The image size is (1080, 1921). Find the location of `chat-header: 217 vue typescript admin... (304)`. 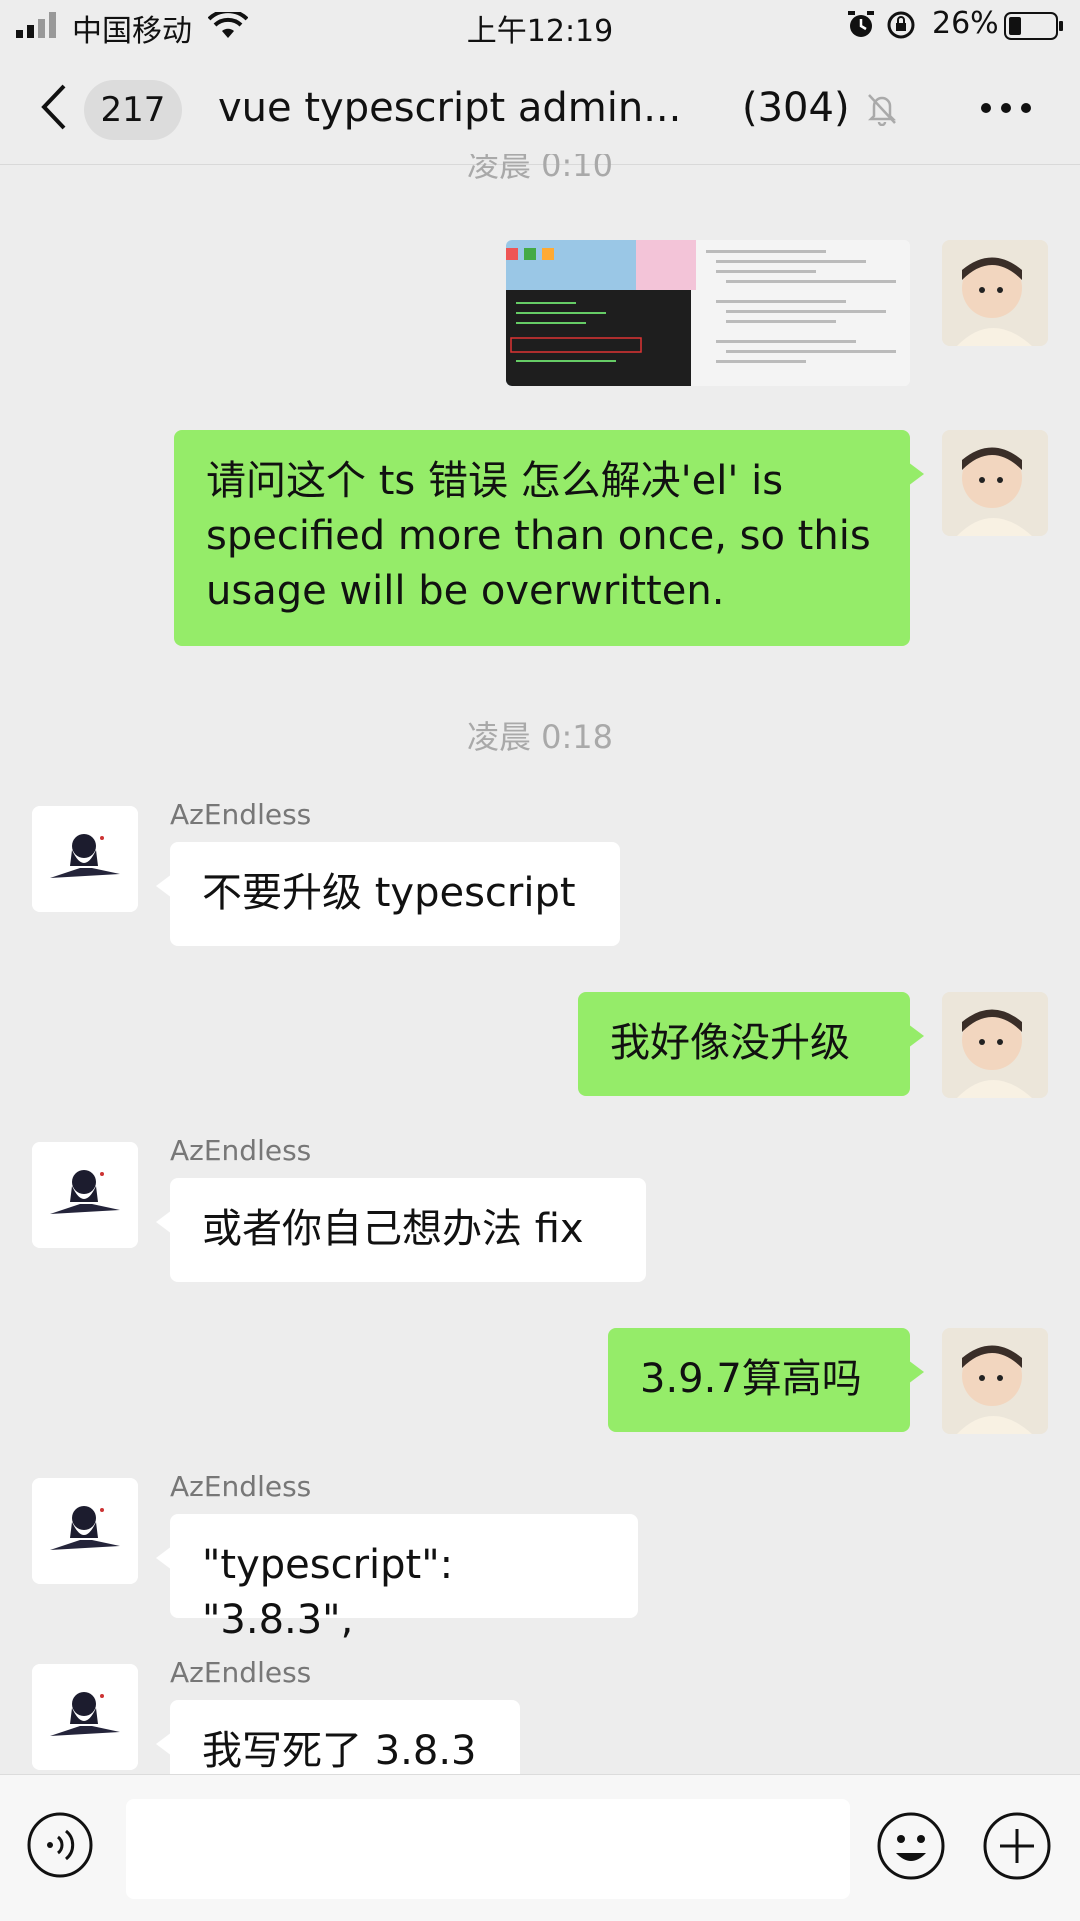

chat-header: 217 vue typescript admin... (304) is located at coordinates (540, 108).